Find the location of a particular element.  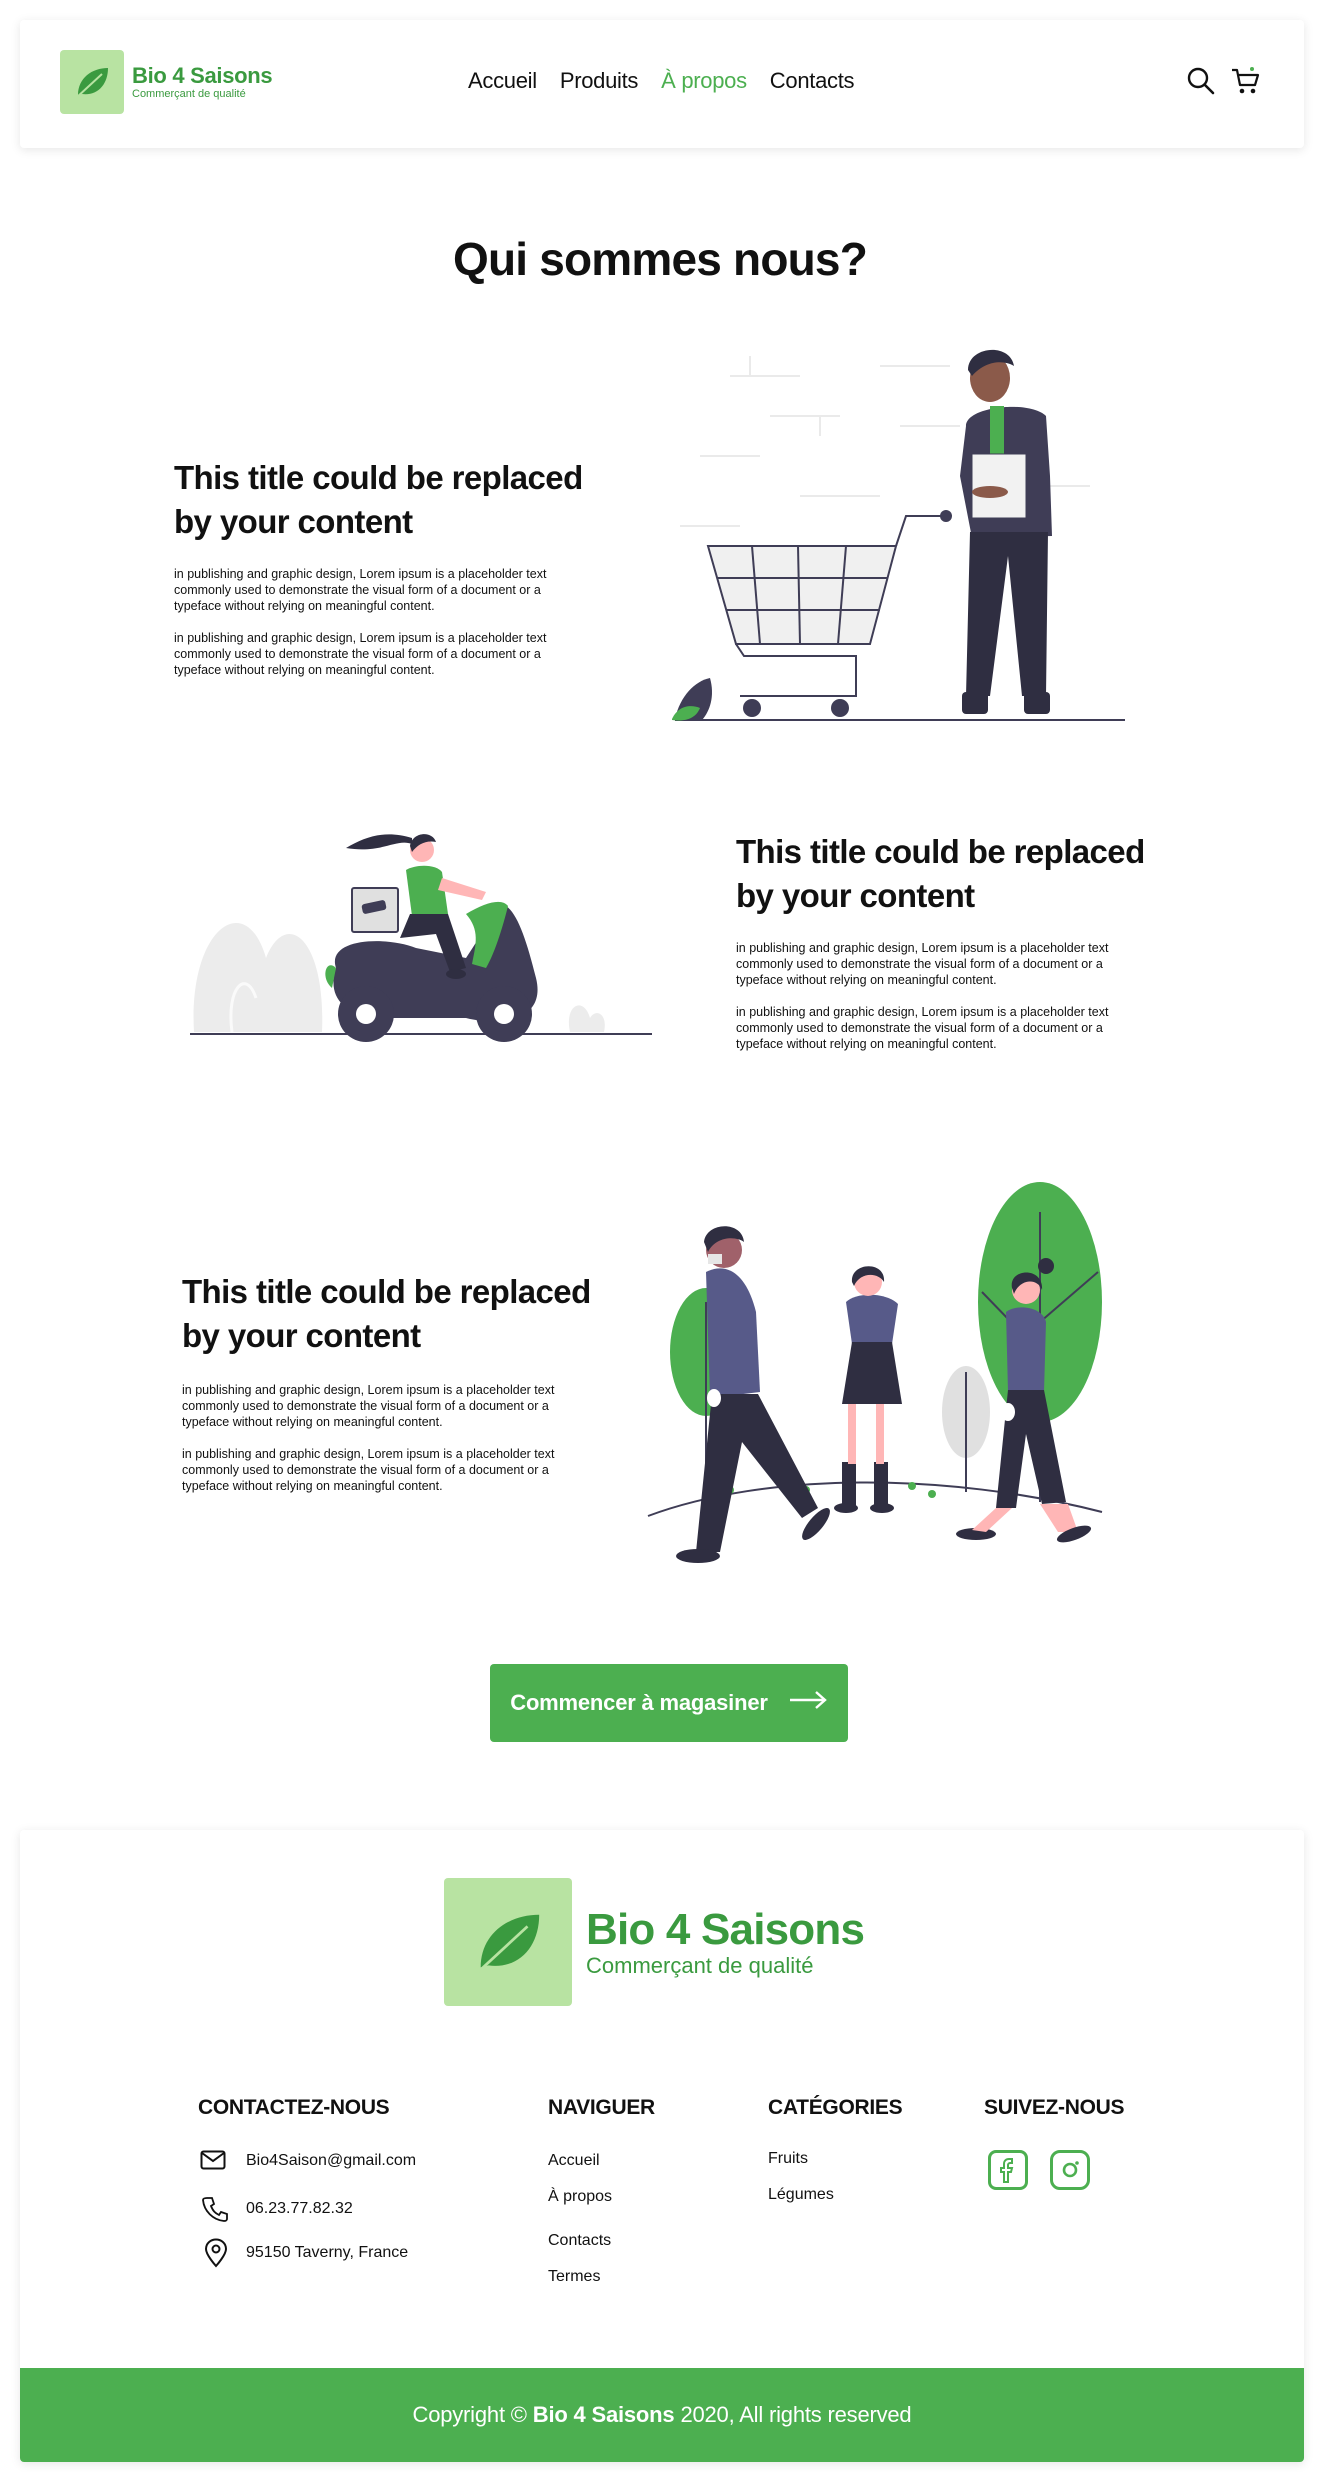

footer-category-fruits: Fruits is located at coordinates (788, 2159).